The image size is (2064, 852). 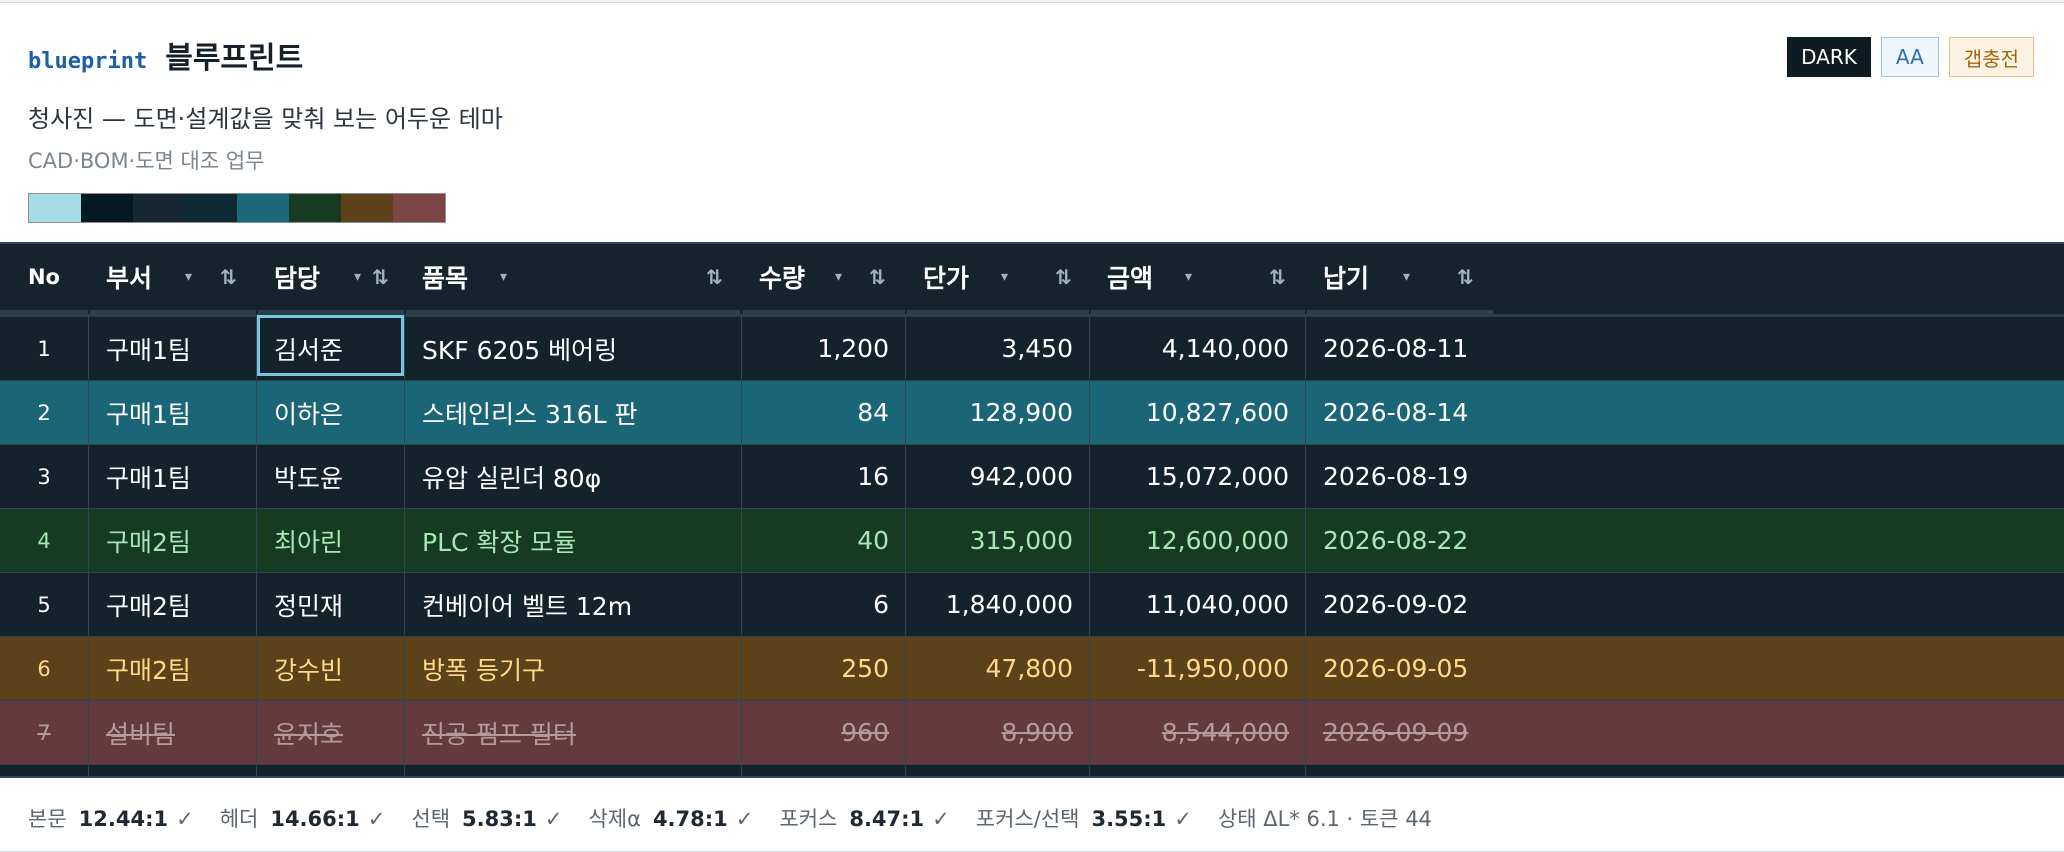 What do you see at coordinates (1417, 540) in the screenshot?
I see `cell-due: 2026-08-22` at bounding box center [1417, 540].